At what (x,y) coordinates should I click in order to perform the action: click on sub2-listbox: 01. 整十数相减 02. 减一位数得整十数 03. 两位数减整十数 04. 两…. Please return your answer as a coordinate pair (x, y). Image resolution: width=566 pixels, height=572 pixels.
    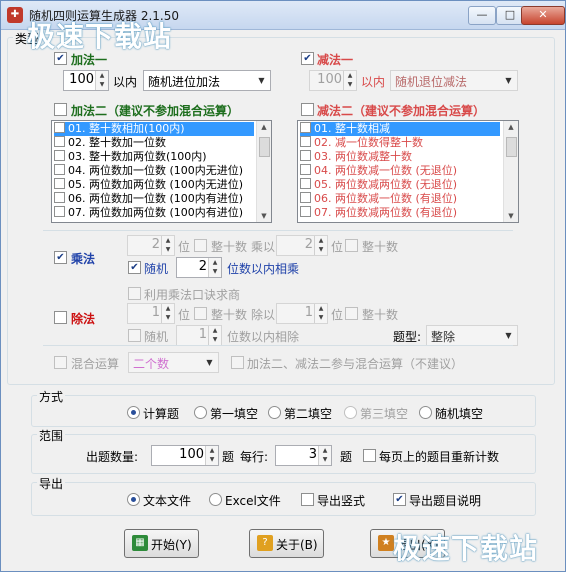
    Looking at the image, I should click on (408, 171).